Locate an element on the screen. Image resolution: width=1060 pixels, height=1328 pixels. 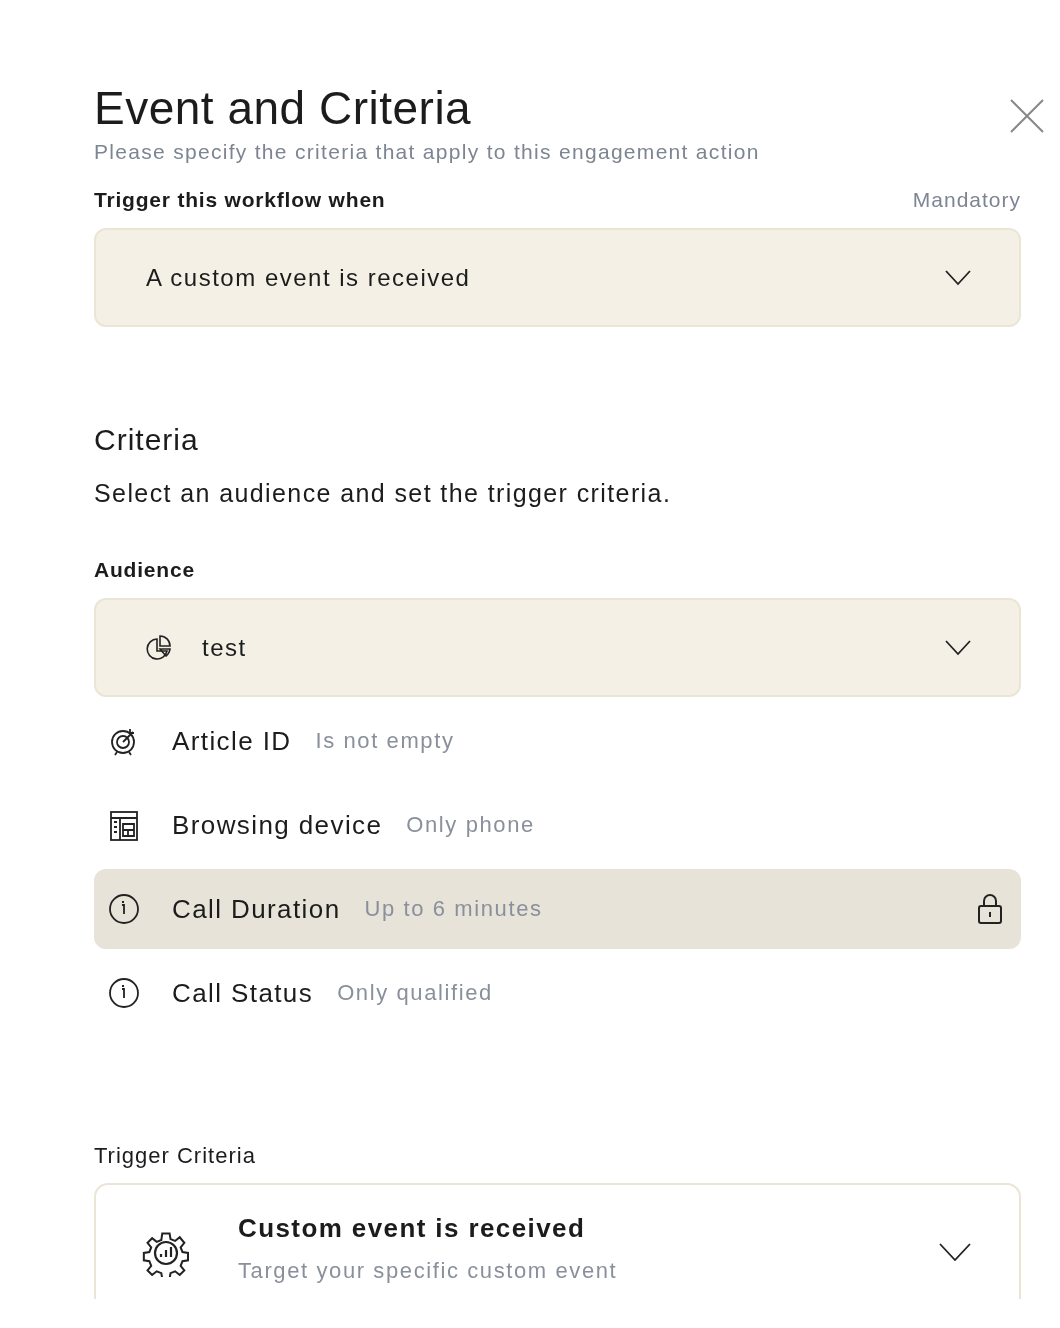
criteria-row: Call Status Only qualified is located at coordinates (557, 993).